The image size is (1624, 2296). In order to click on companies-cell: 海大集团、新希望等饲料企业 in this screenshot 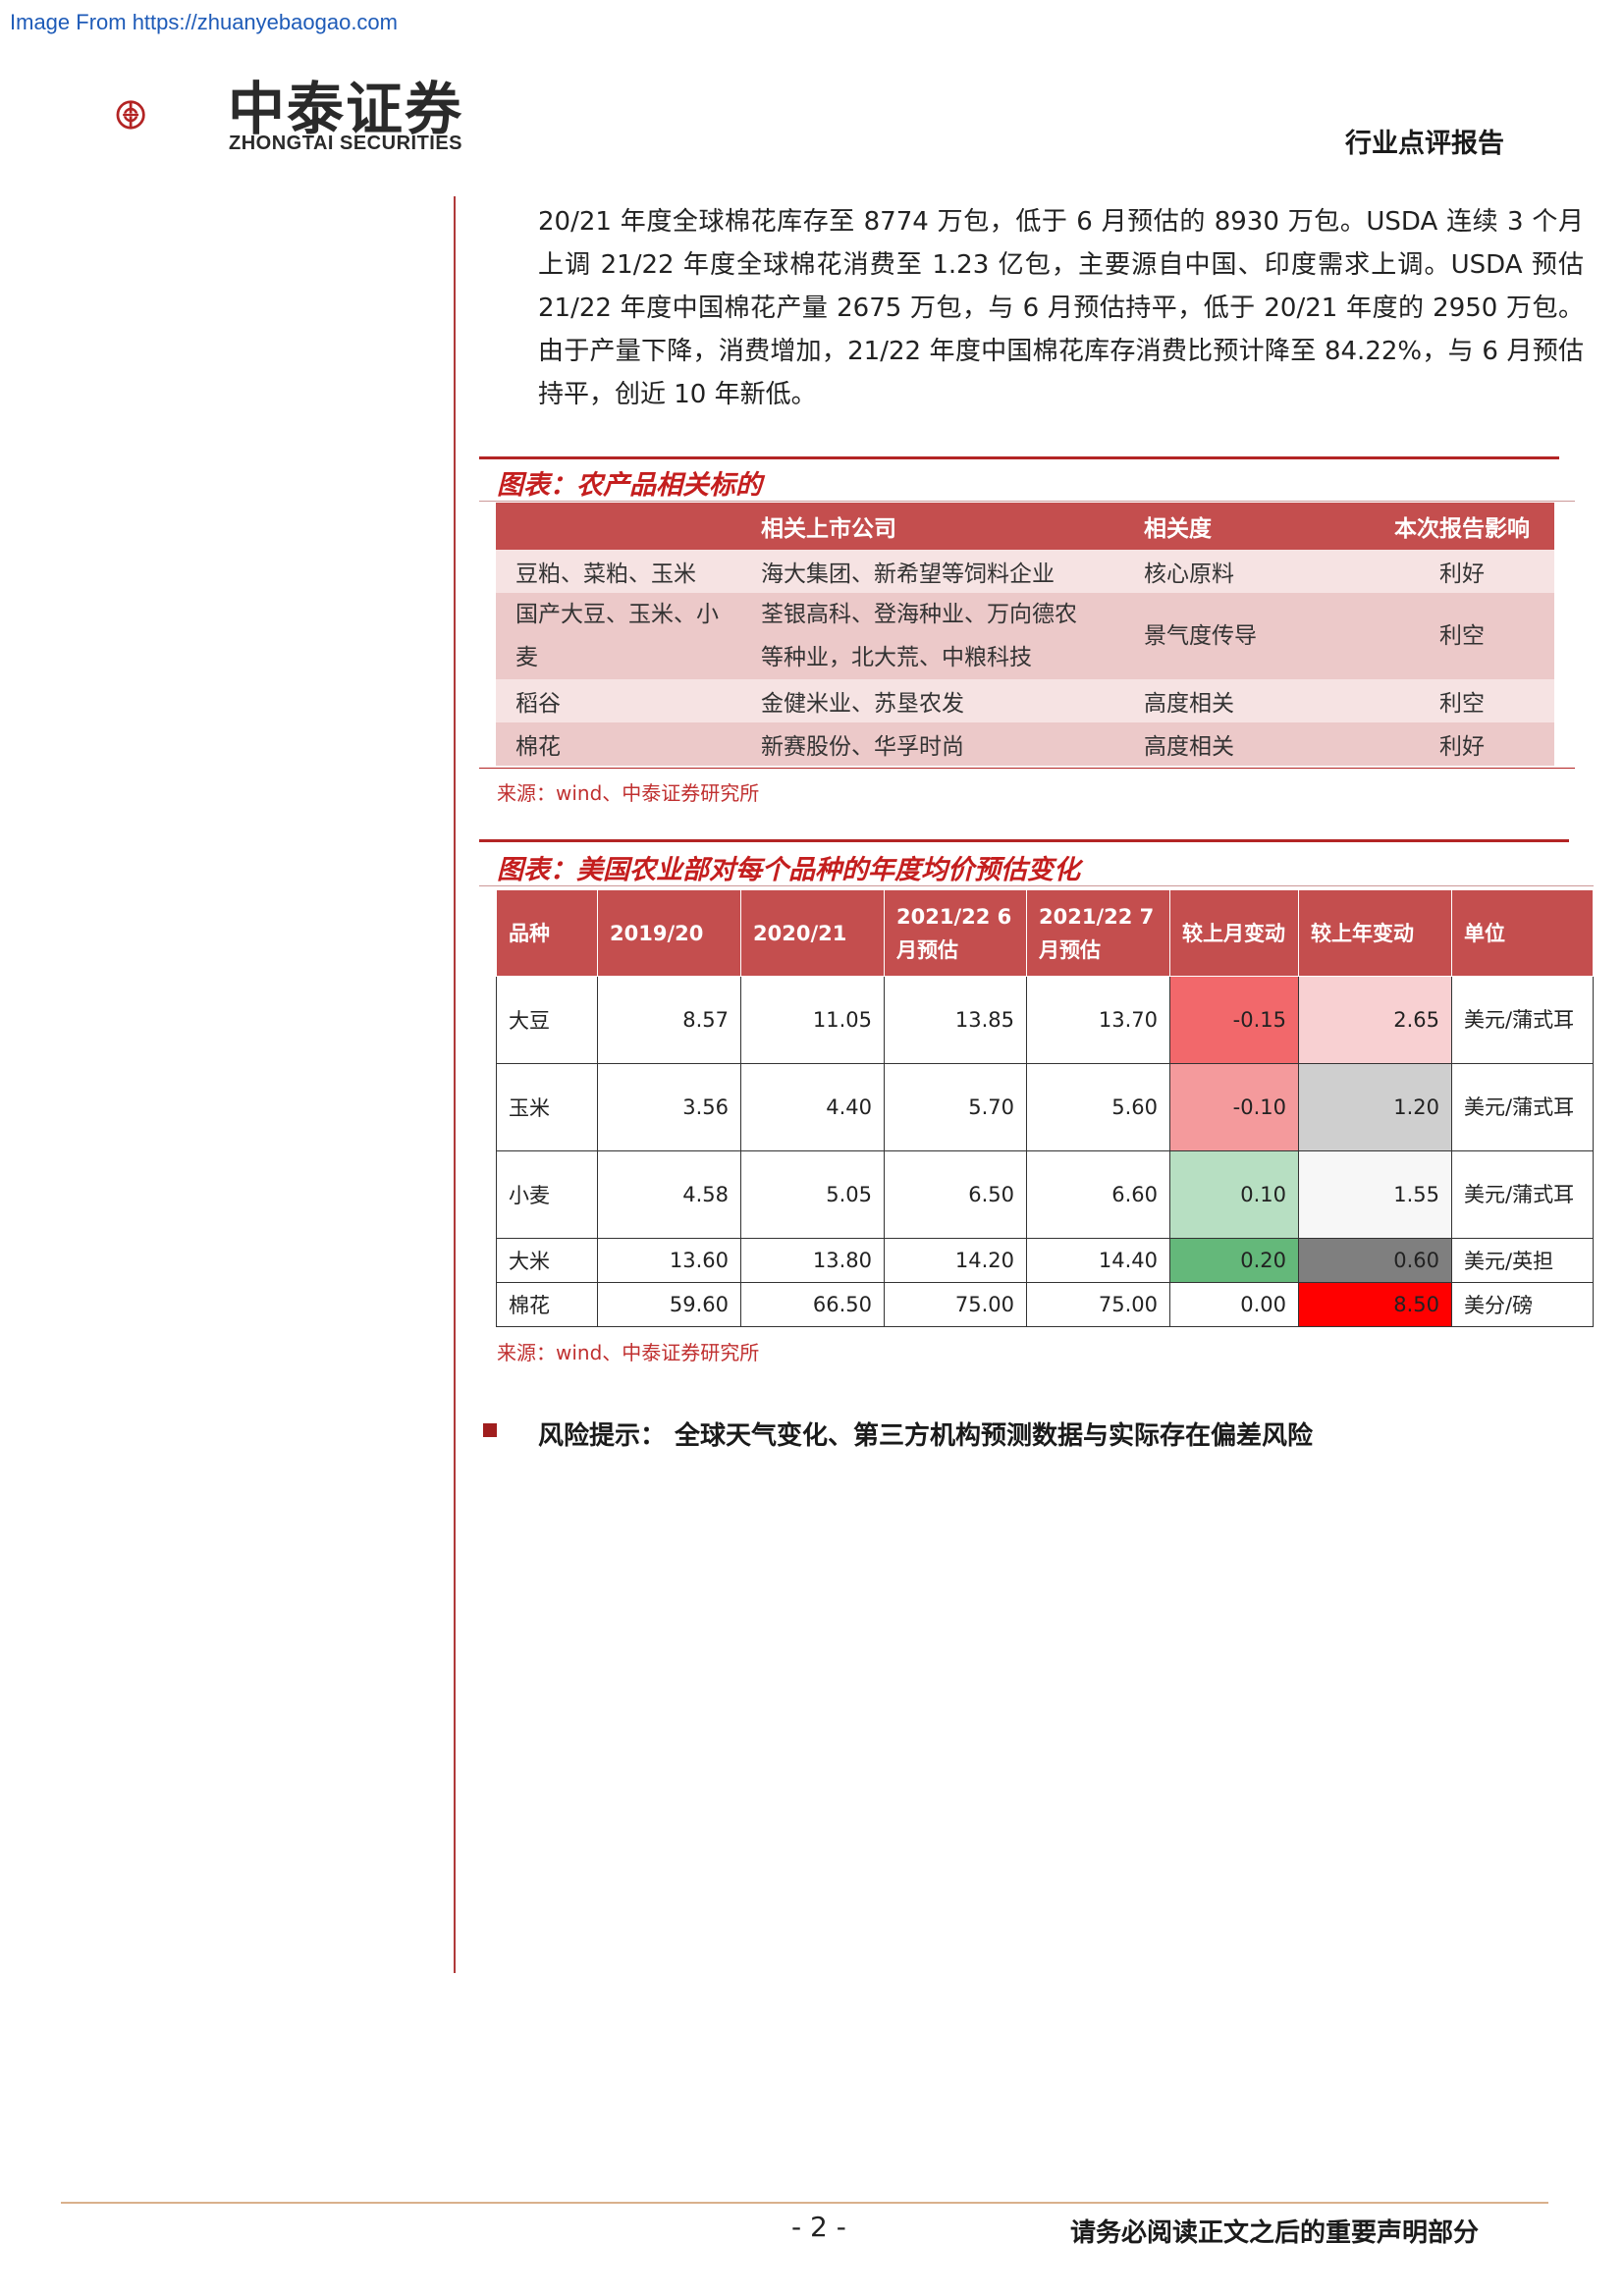, I will do `click(932, 571)`.